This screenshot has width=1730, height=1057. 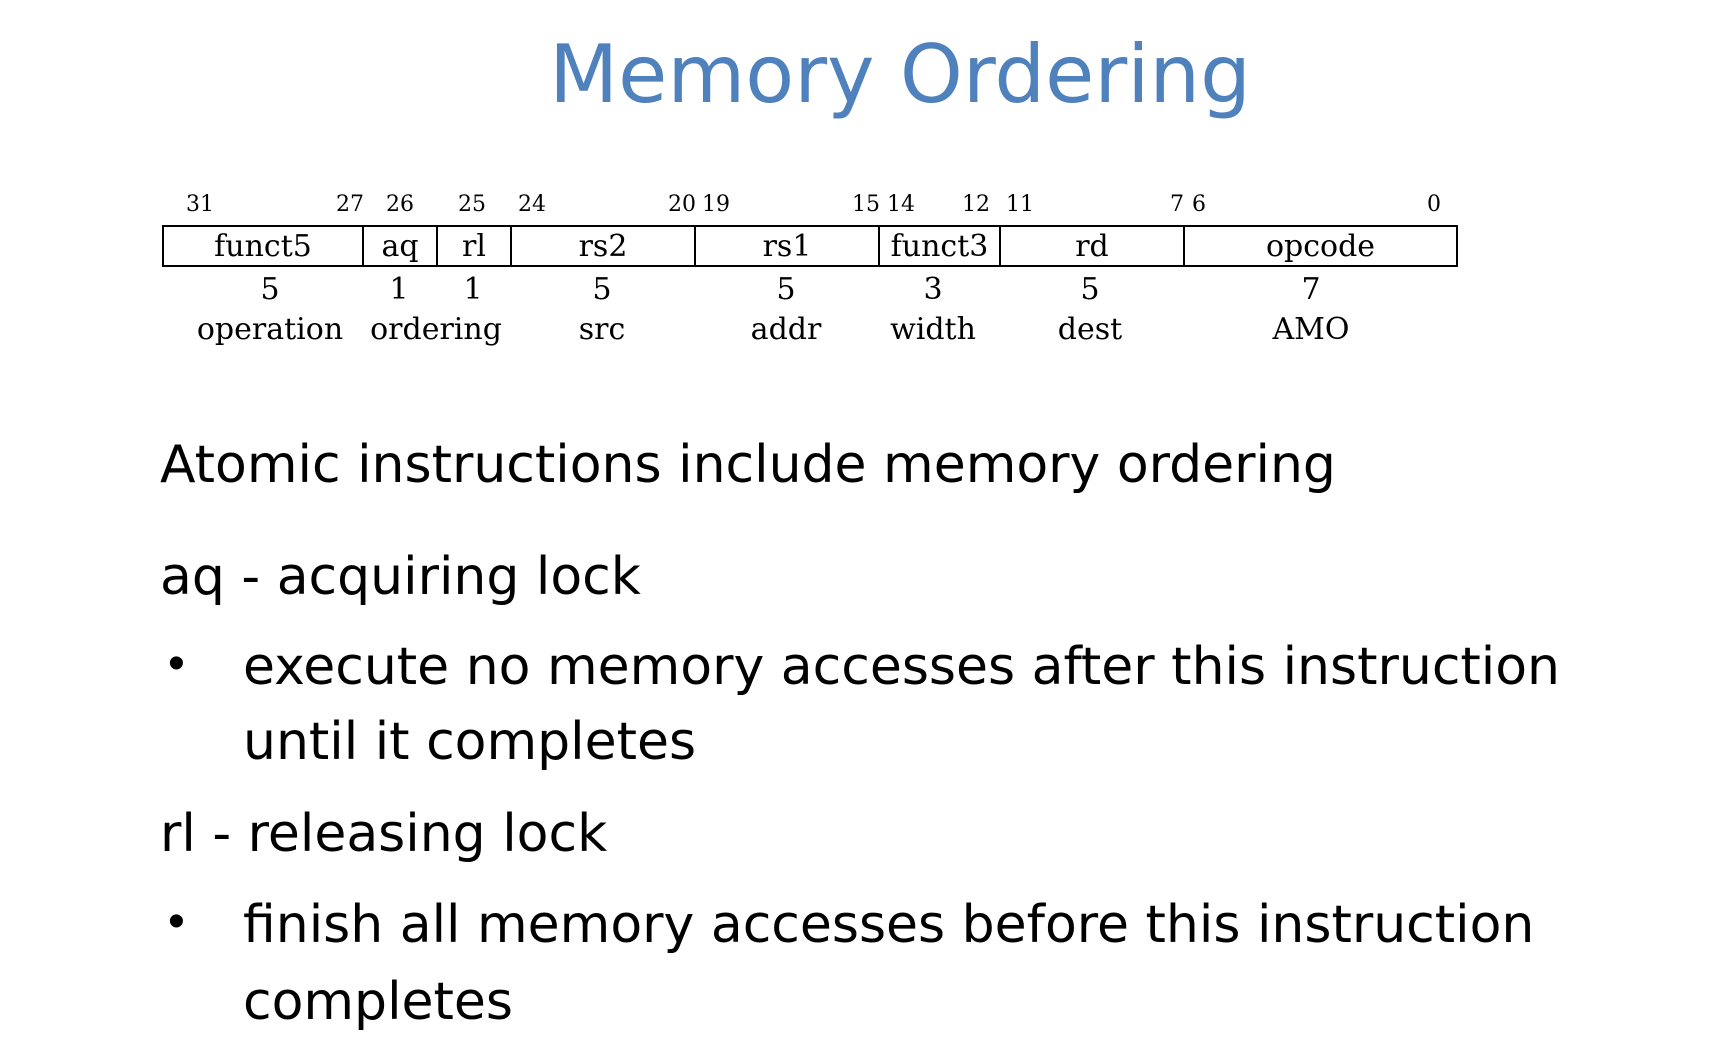 I want to click on field-width-funct3: 3, so click(x=933, y=289).